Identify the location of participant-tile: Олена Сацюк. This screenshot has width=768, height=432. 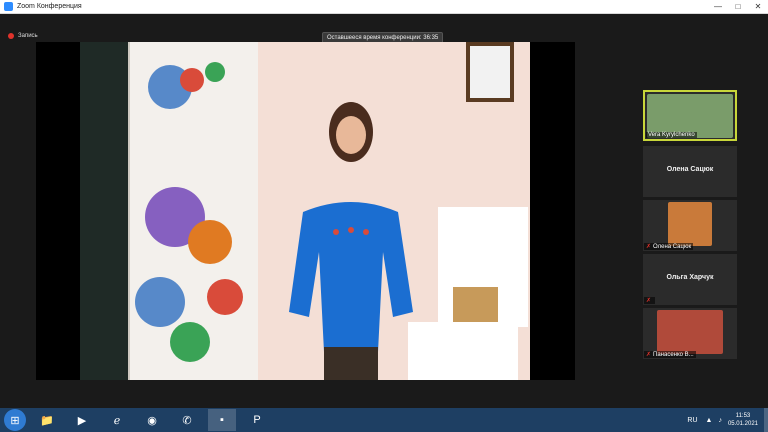
(690, 171).